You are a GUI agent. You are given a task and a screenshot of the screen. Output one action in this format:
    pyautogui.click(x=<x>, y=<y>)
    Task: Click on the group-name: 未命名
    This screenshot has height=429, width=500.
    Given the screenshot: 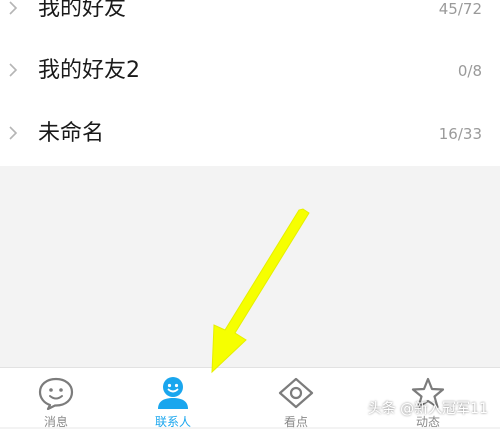 What is the action you would take?
    pyautogui.click(x=71, y=133)
    